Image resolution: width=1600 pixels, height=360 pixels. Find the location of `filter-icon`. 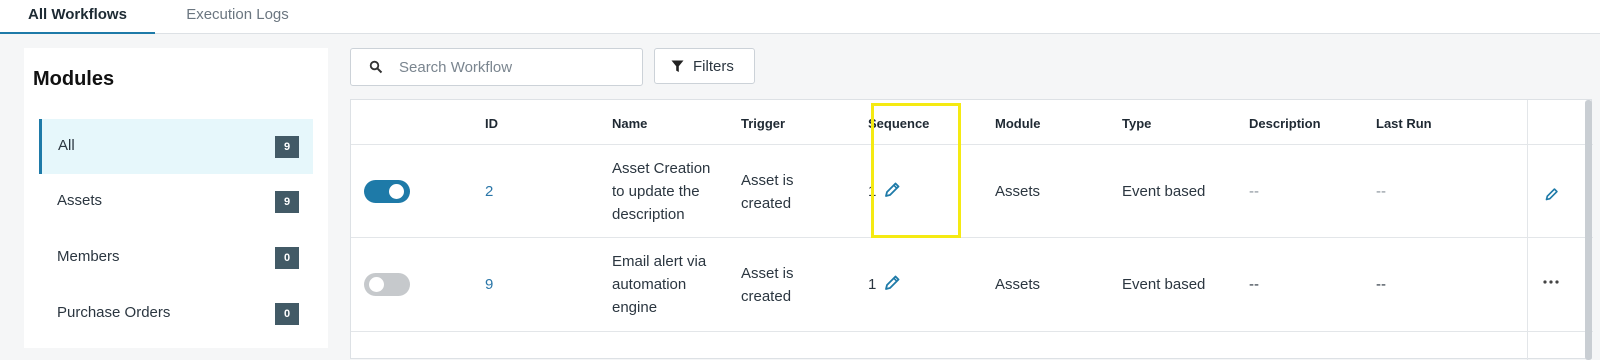

filter-icon is located at coordinates (677, 66).